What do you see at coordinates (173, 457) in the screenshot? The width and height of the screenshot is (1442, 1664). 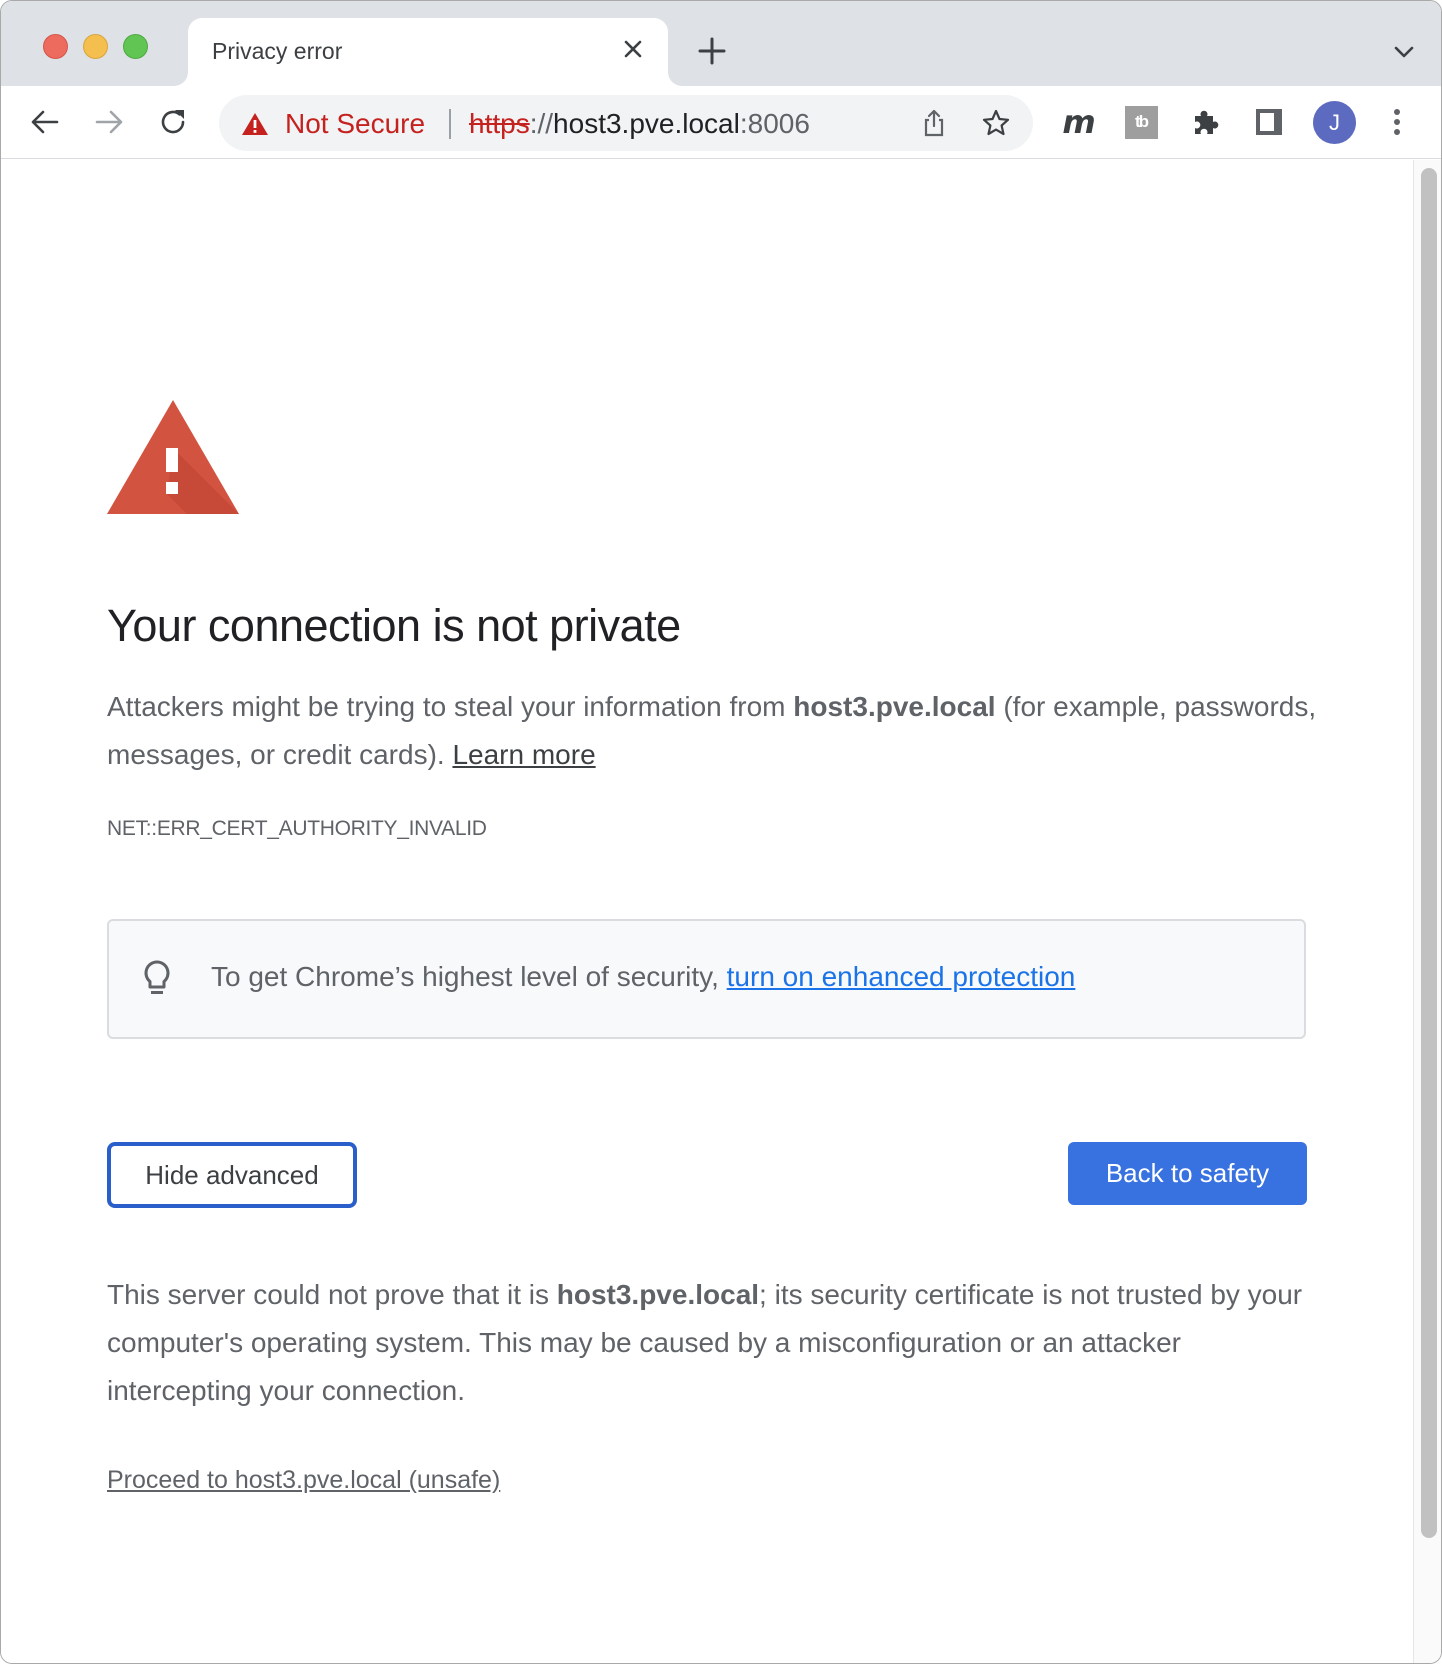 I see `warning-triangle-icon` at bounding box center [173, 457].